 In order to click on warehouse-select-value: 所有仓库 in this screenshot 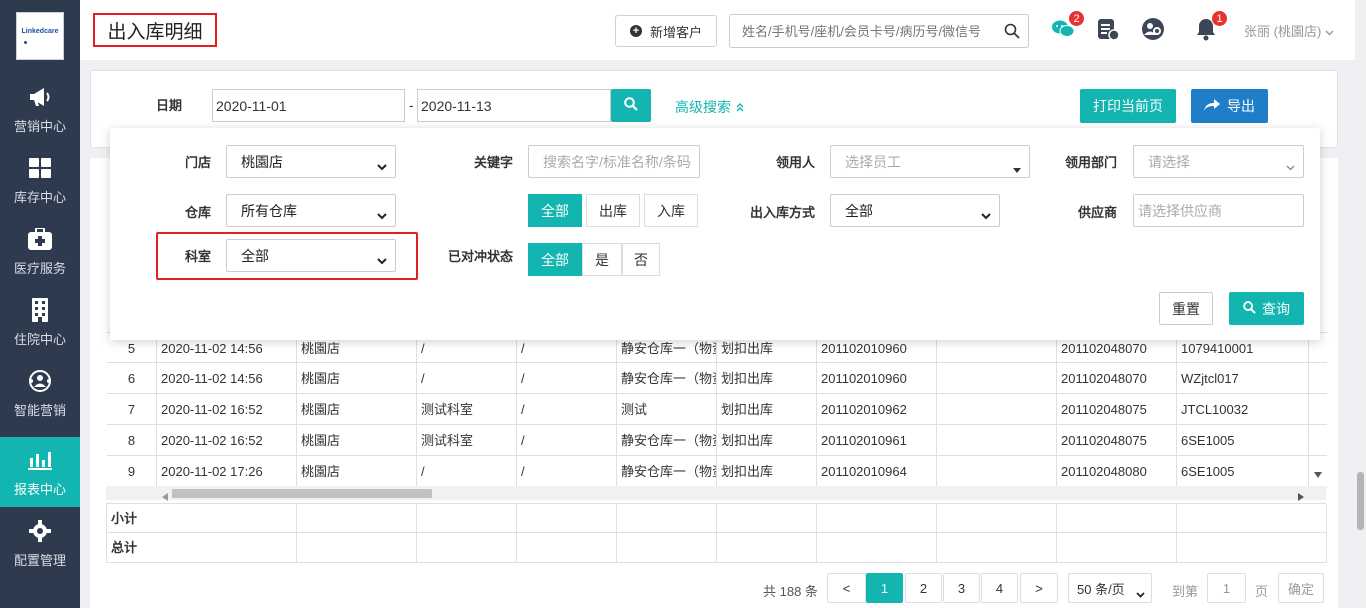, I will do `click(269, 210)`.